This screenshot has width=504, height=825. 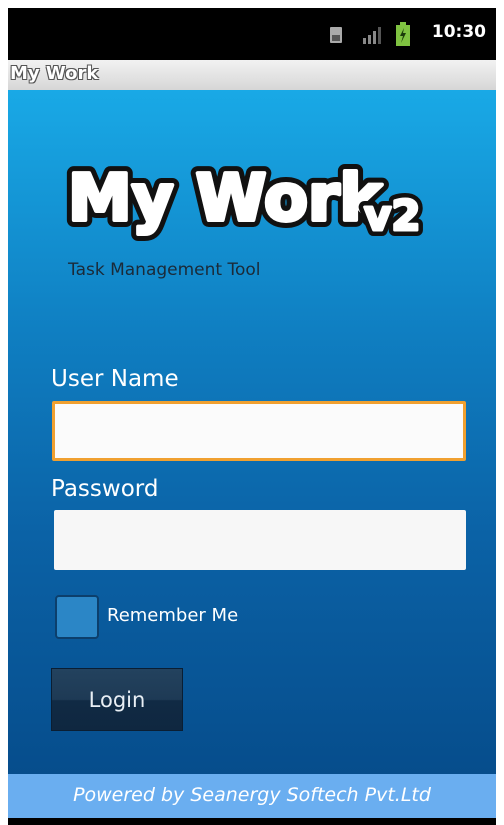 I want to click on app-logo: My Work My Work v2 v2, so click(x=245, y=198).